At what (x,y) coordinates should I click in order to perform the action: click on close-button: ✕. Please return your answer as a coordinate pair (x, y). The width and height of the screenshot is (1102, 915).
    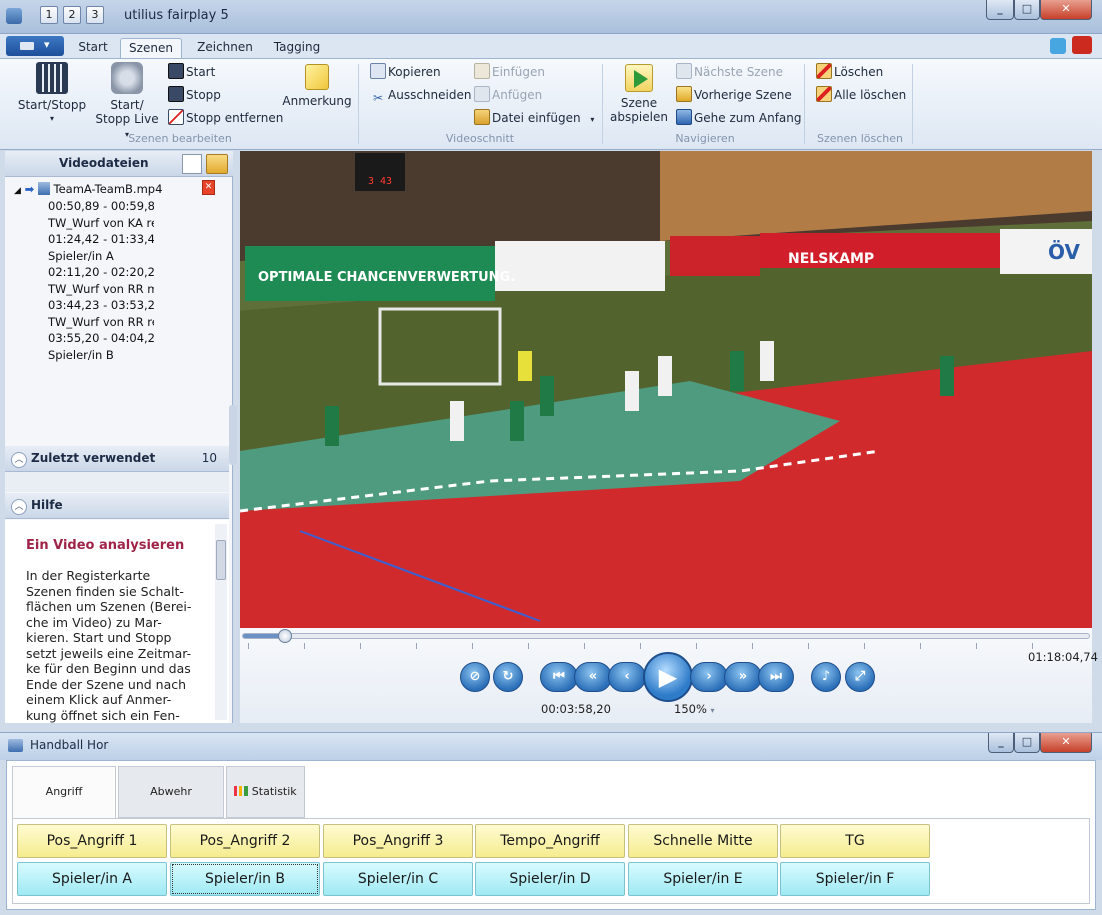
    Looking at the image, I should click on (1066, 10).